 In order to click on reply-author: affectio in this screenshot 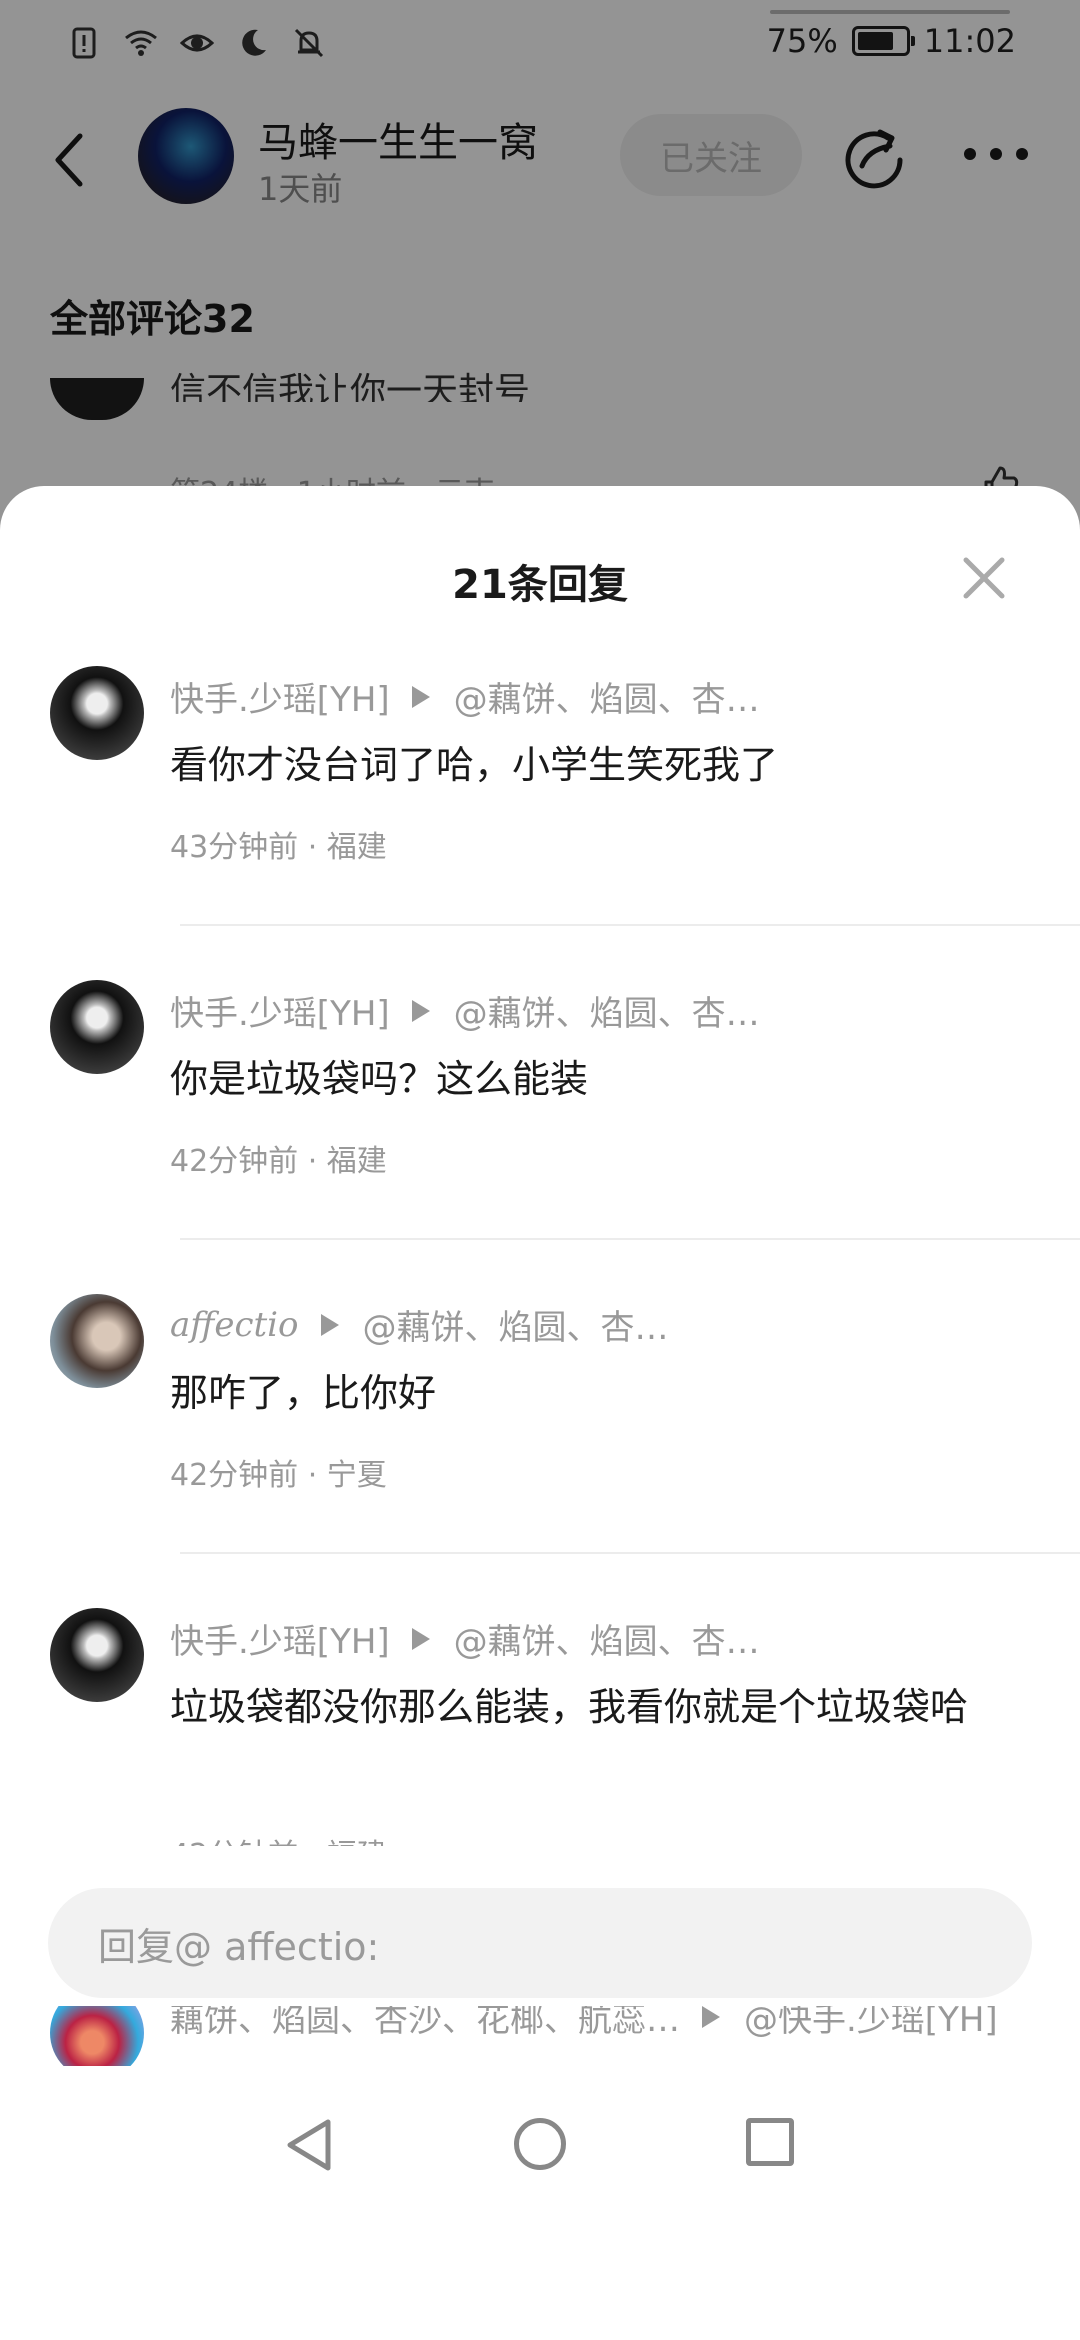, I will do `click(234, 1325)`.